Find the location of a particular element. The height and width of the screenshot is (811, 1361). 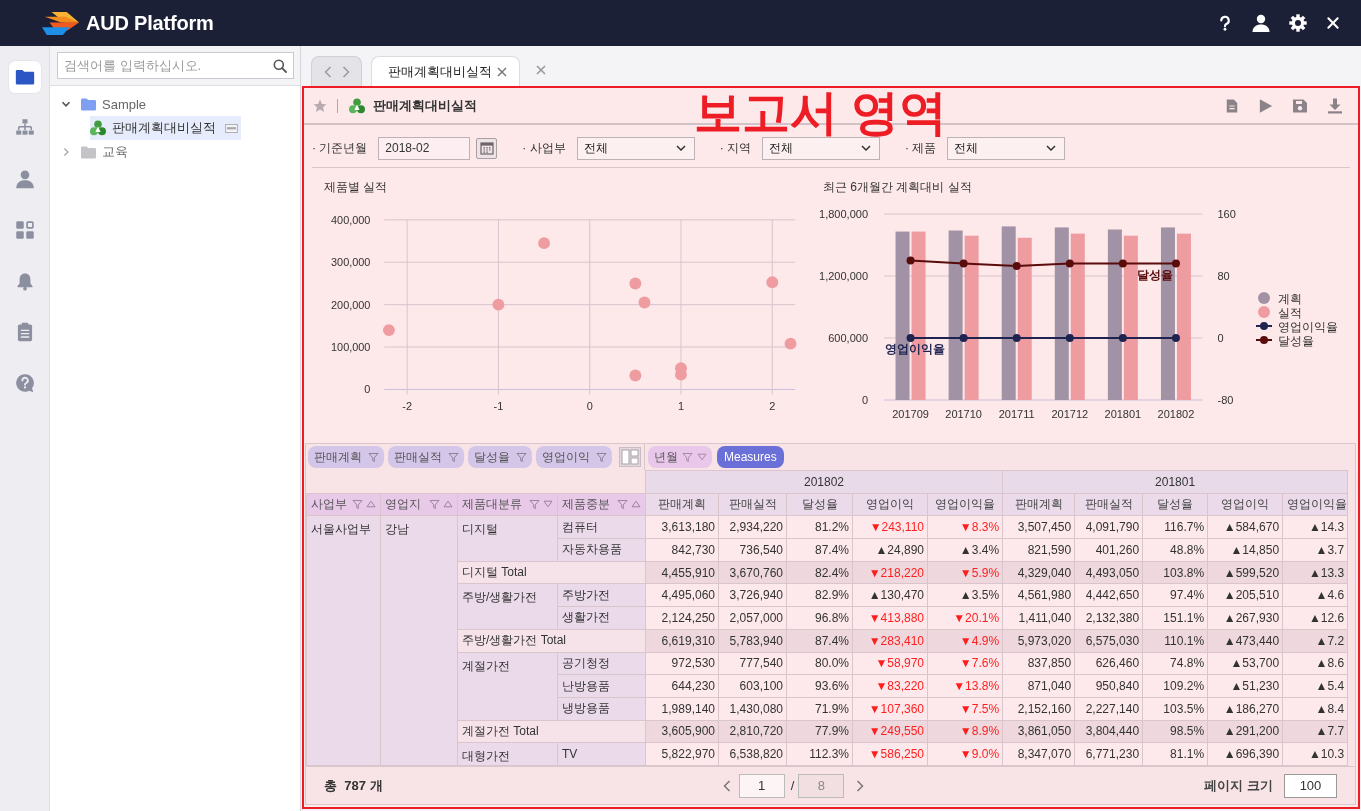

tree-item: 판매계획대비실적 is located at coordinates (165, 128).